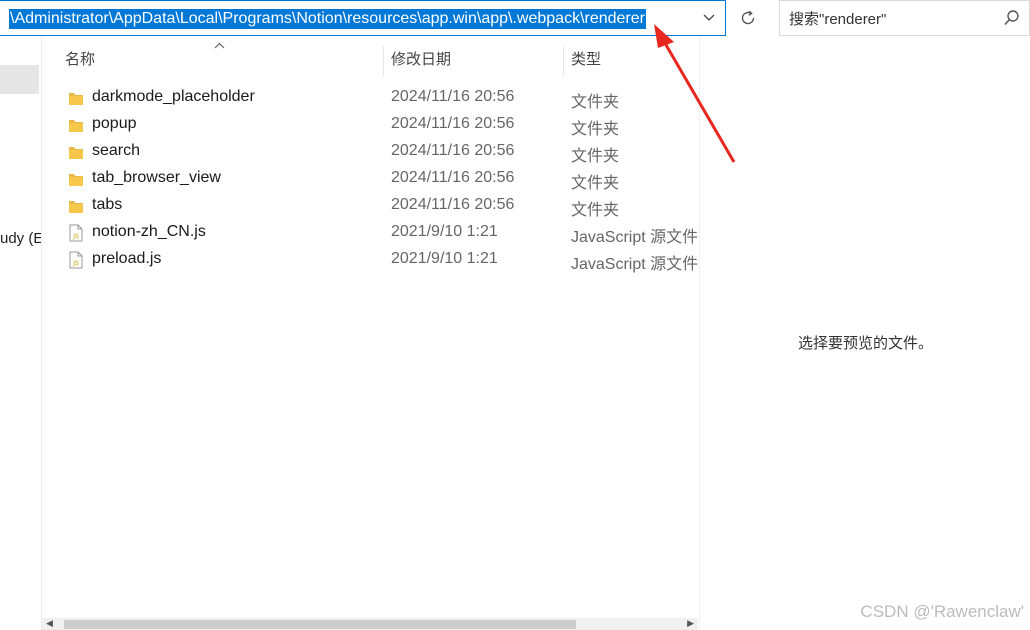 Image resolution: width=1030 pixels, height=630 pixels. Describe the element at coordinates (370, 179) in the screenshot. I see `file-row: tab_browser_view 2024/11/16 20:56 文件夹` at that location.